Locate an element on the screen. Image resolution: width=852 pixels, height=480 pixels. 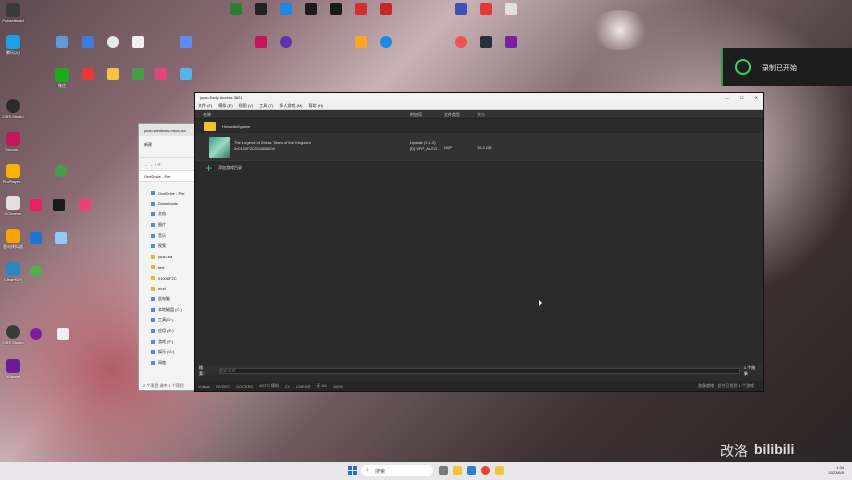
picture-icon is located at coordinates (153, 225).